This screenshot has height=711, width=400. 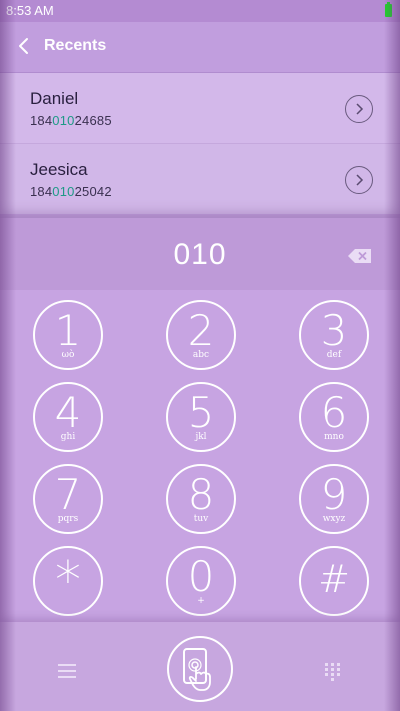 I want to click on key-0: 0 +, so click(x=201, y=581).